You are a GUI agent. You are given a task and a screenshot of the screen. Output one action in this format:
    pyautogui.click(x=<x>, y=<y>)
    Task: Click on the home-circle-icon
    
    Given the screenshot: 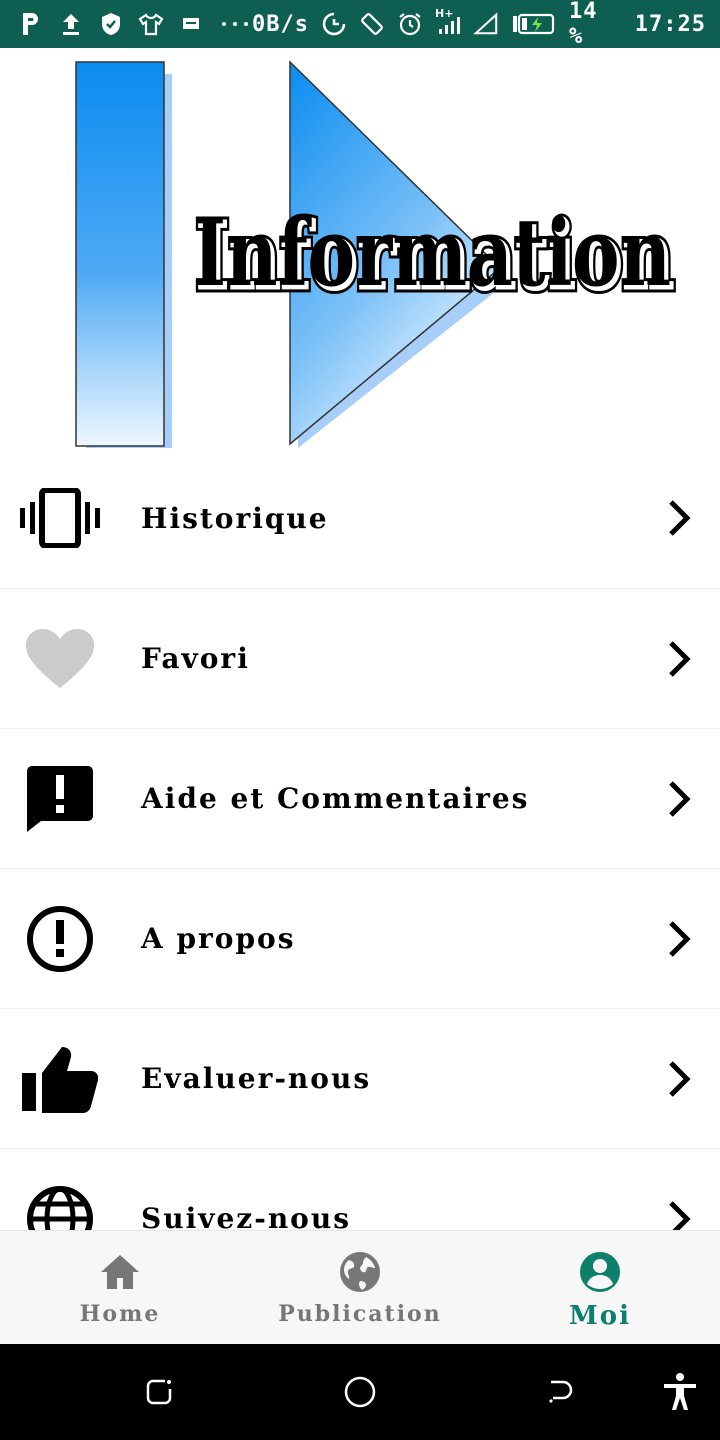 What is the action you would take?
    pyautogui.click(x=360, y=1392)
    